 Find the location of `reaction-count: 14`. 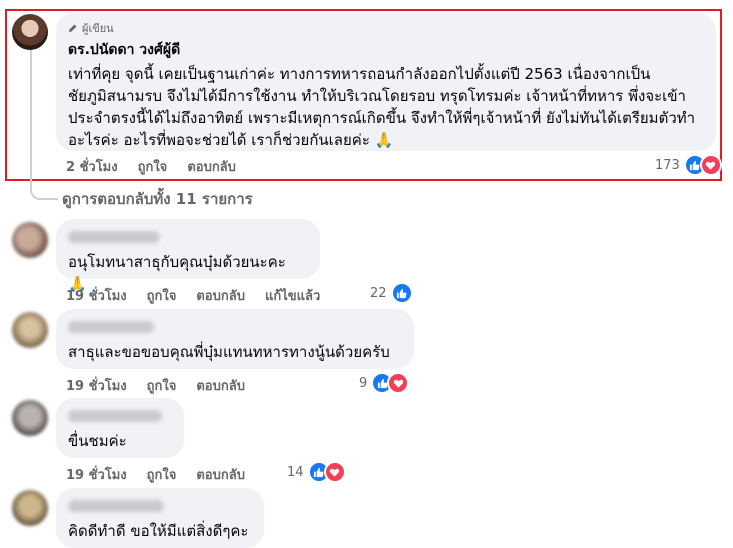

reaction-count: 14 is located at coordinates (295, 472).